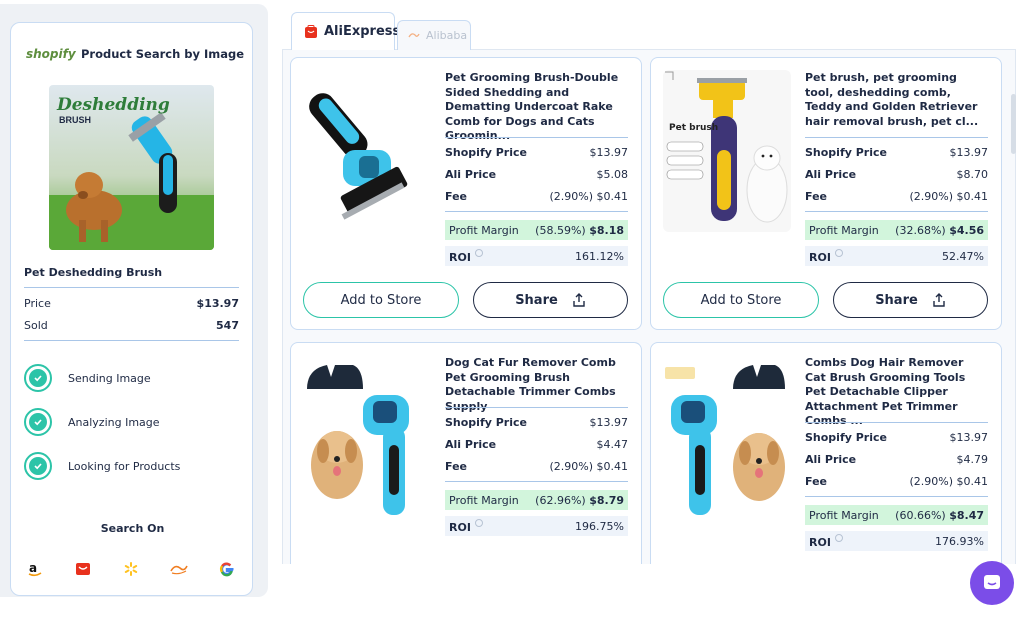  Describe the element at coordinates (131, 167) in the screenshot. I see `query-product-image: Deshedding BRUSH` at that location.